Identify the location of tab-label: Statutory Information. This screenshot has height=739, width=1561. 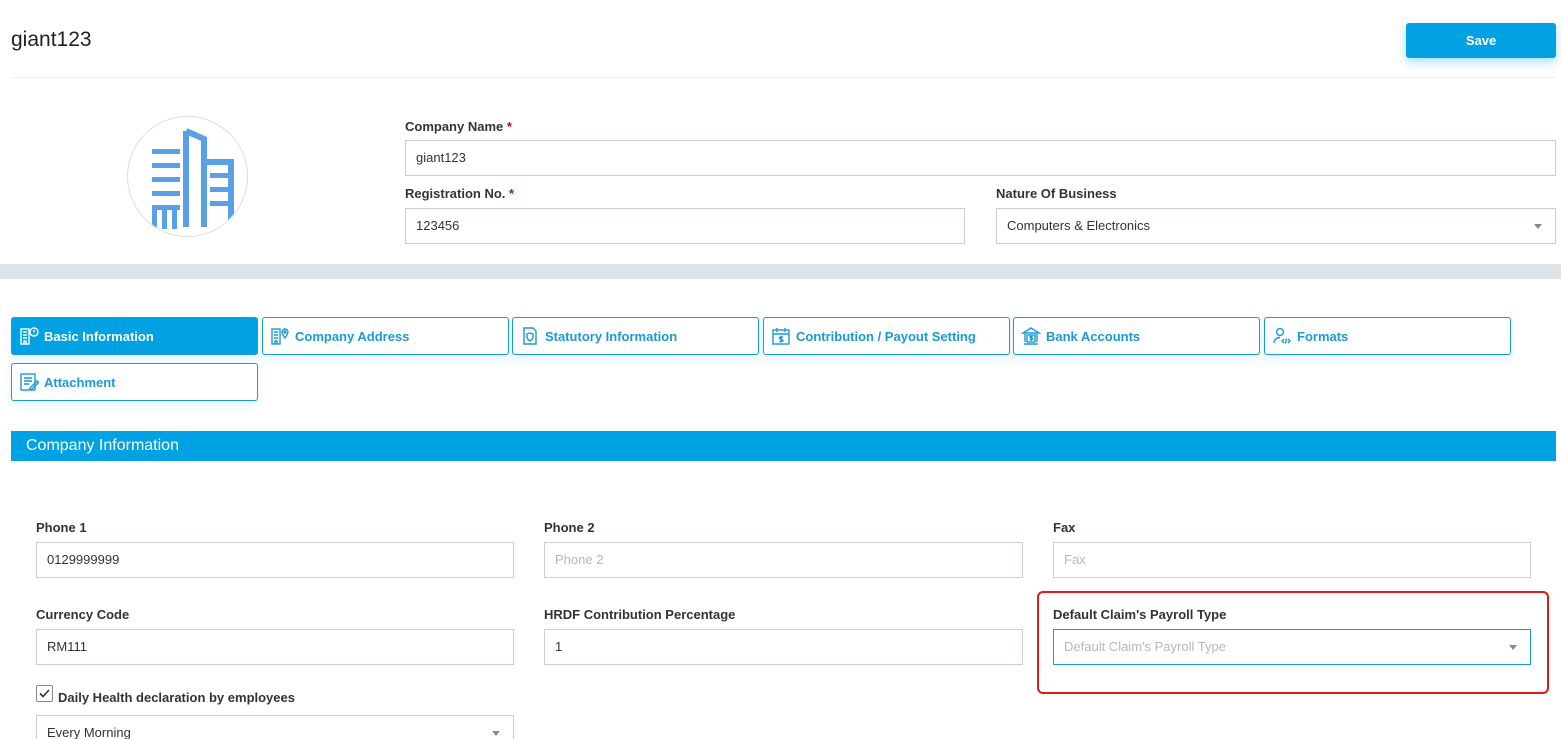
(611, 336).